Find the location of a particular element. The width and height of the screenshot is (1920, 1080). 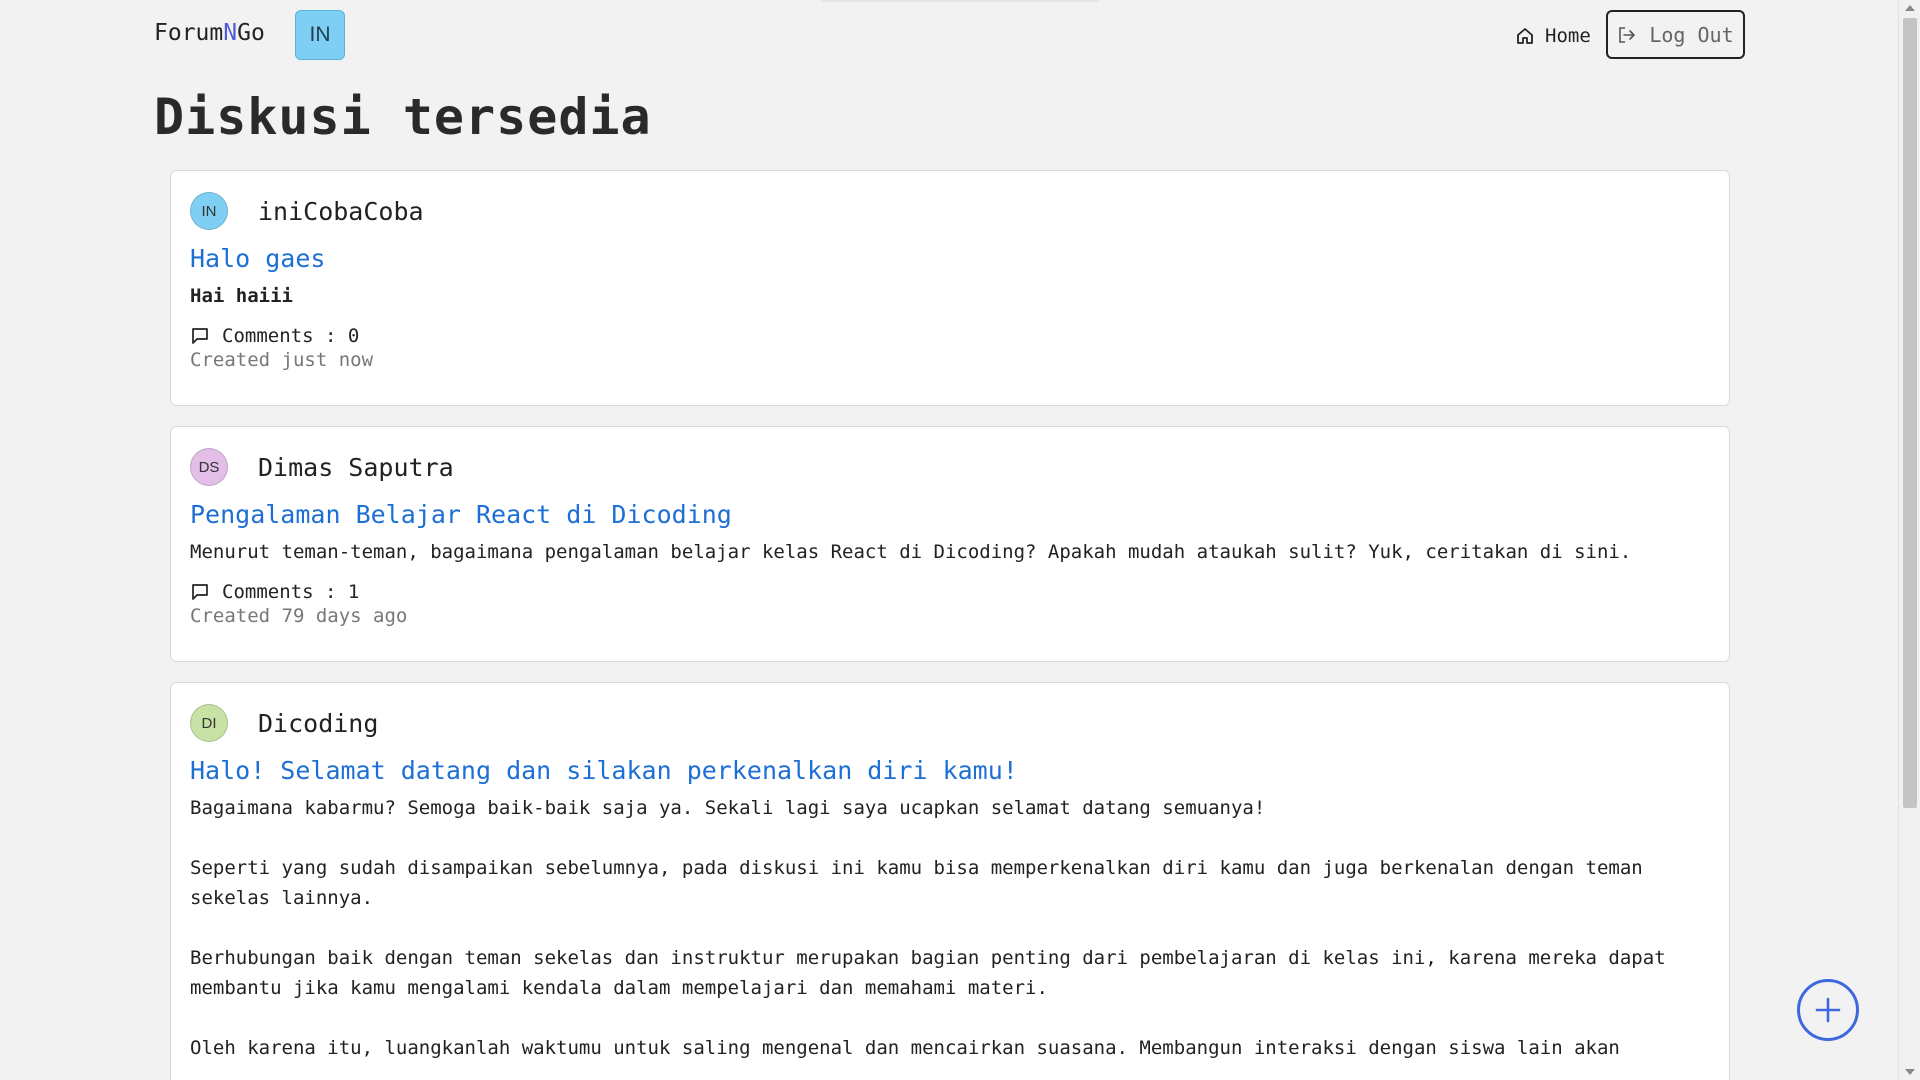

author-avatar: DS is located at coordinates (209, 467).